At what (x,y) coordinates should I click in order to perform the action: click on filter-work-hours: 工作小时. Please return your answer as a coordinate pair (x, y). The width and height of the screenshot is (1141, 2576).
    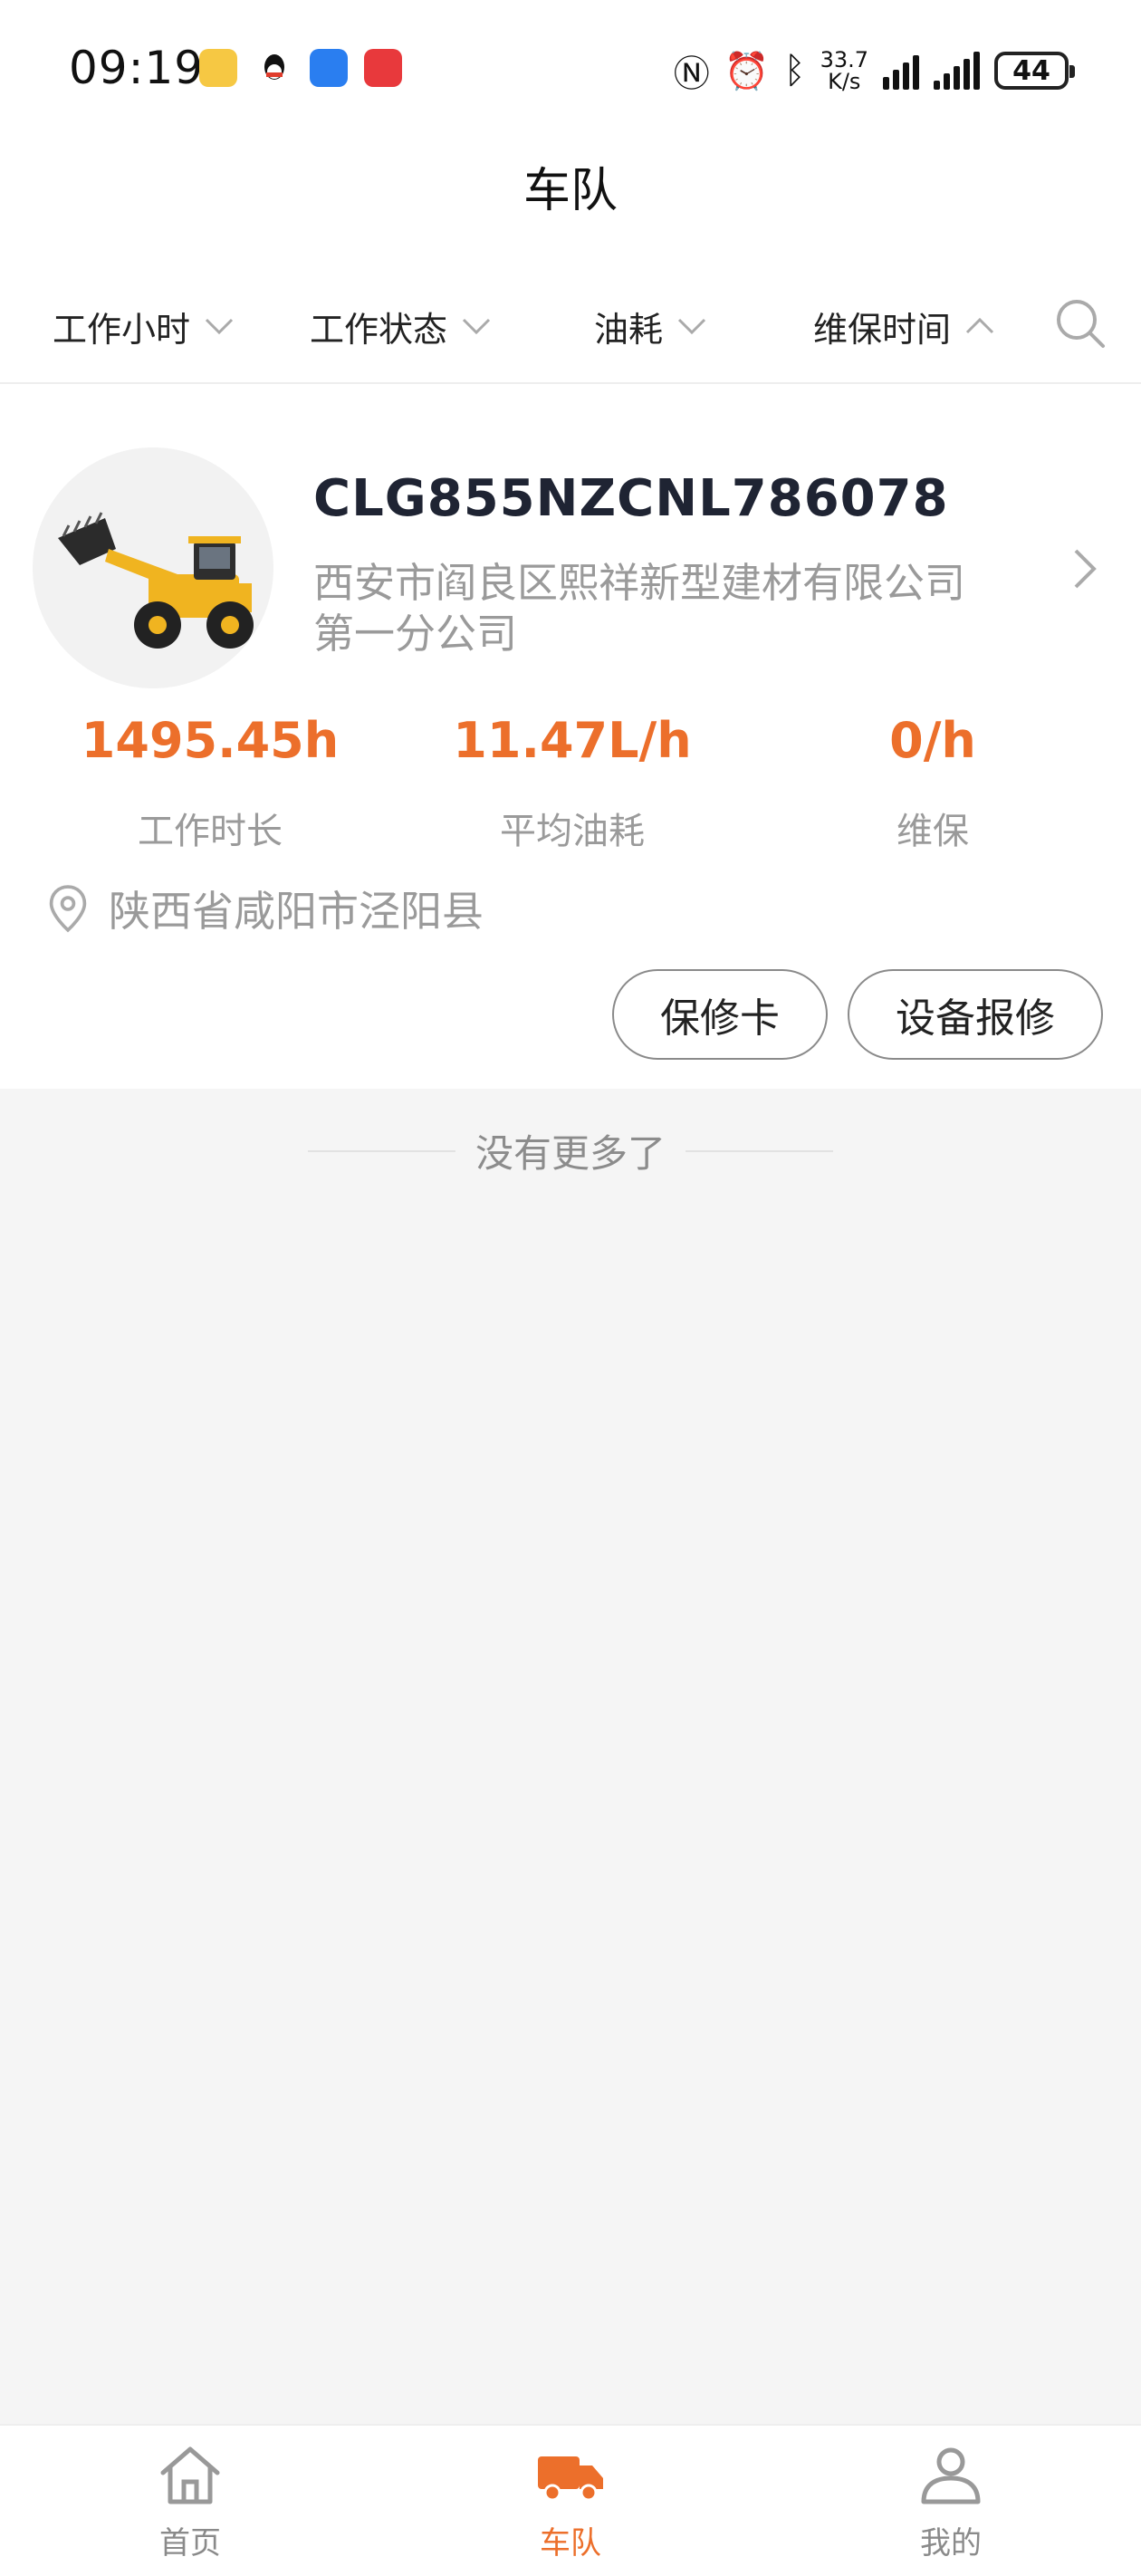
    Looking at the image, I should click on (145, 326).